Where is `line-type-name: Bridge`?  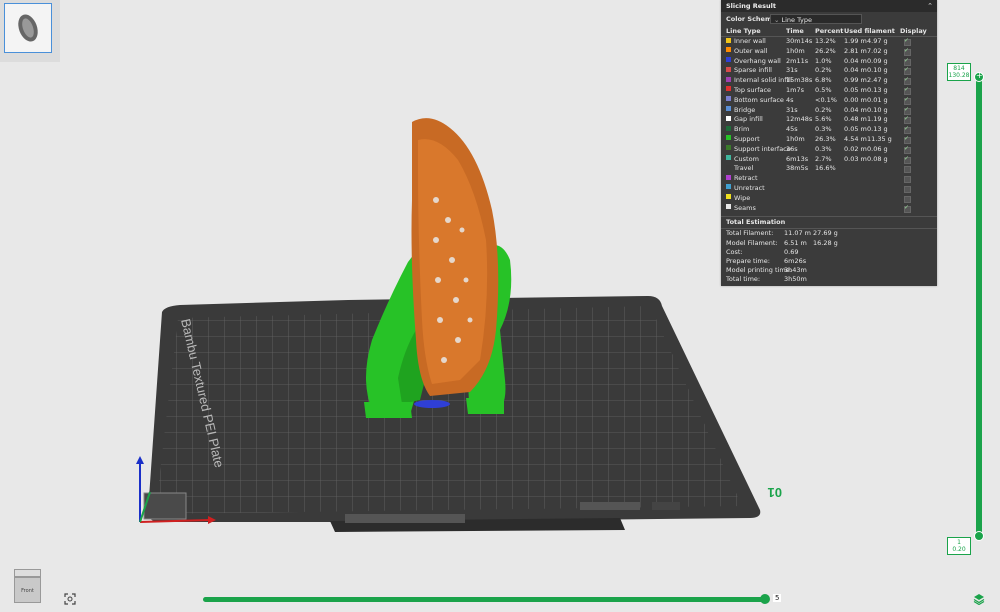
line-type-name: Bridge is located at coordinates (740, 111).